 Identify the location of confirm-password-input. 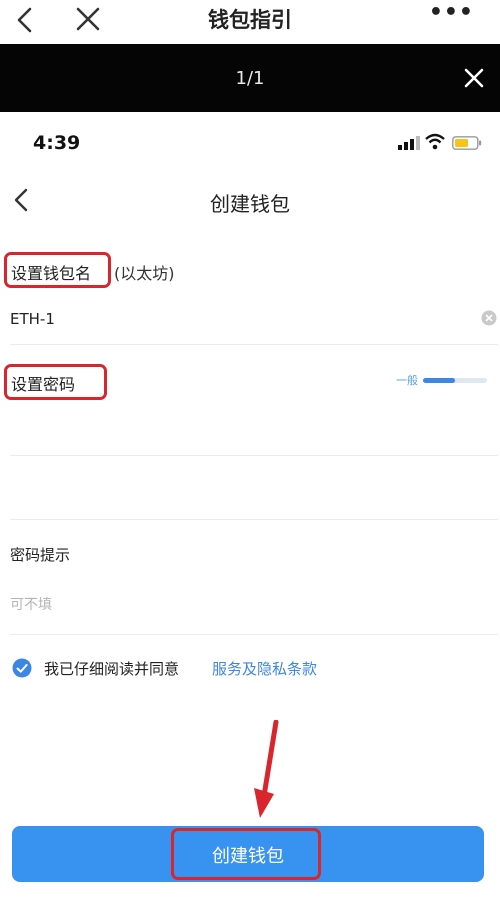
(253, 489).